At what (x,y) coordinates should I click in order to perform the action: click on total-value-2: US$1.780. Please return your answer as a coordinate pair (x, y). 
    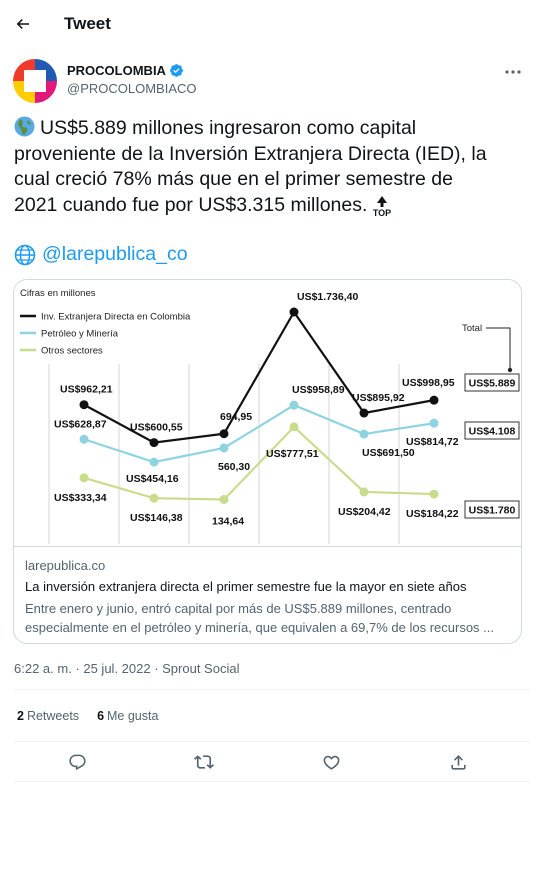
    Looking at the image, I should click on (492, 511).